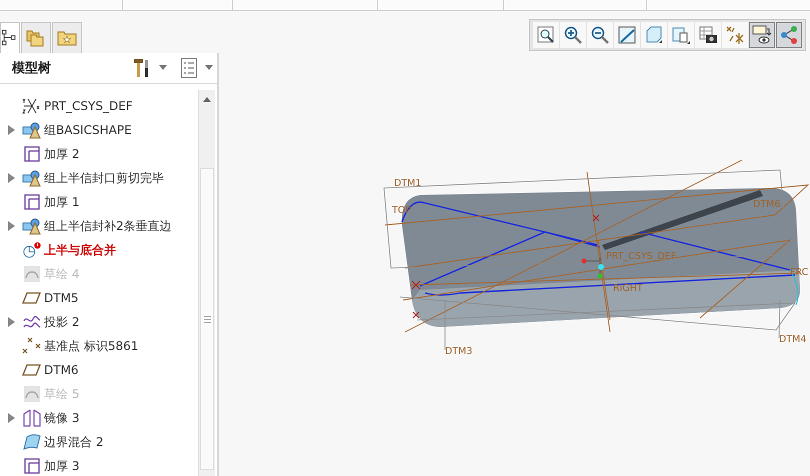 This screenshot has width=810, height=476. Describe the element at coordinates (641, 256) in the screenshot. I see `datum-label: PRT_CSYS_DEF` at that location.